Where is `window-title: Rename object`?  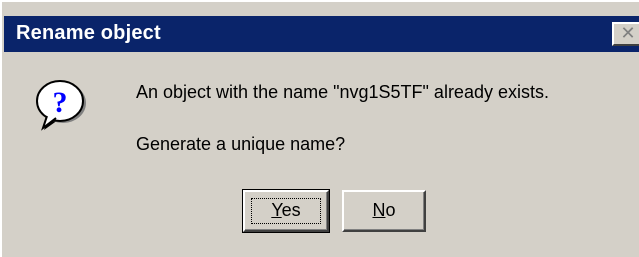
window-title: Rename object is located at coordinates (88, 33).